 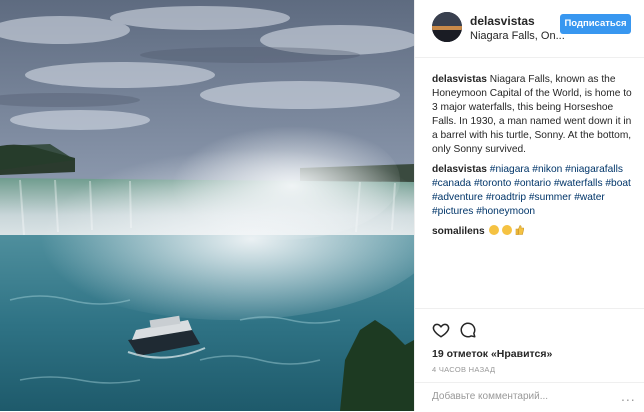 What do you see at coordinates (459, 79) in the screenshot?
I see `caption-username: delasvistas` at bounding box center [459, 79].